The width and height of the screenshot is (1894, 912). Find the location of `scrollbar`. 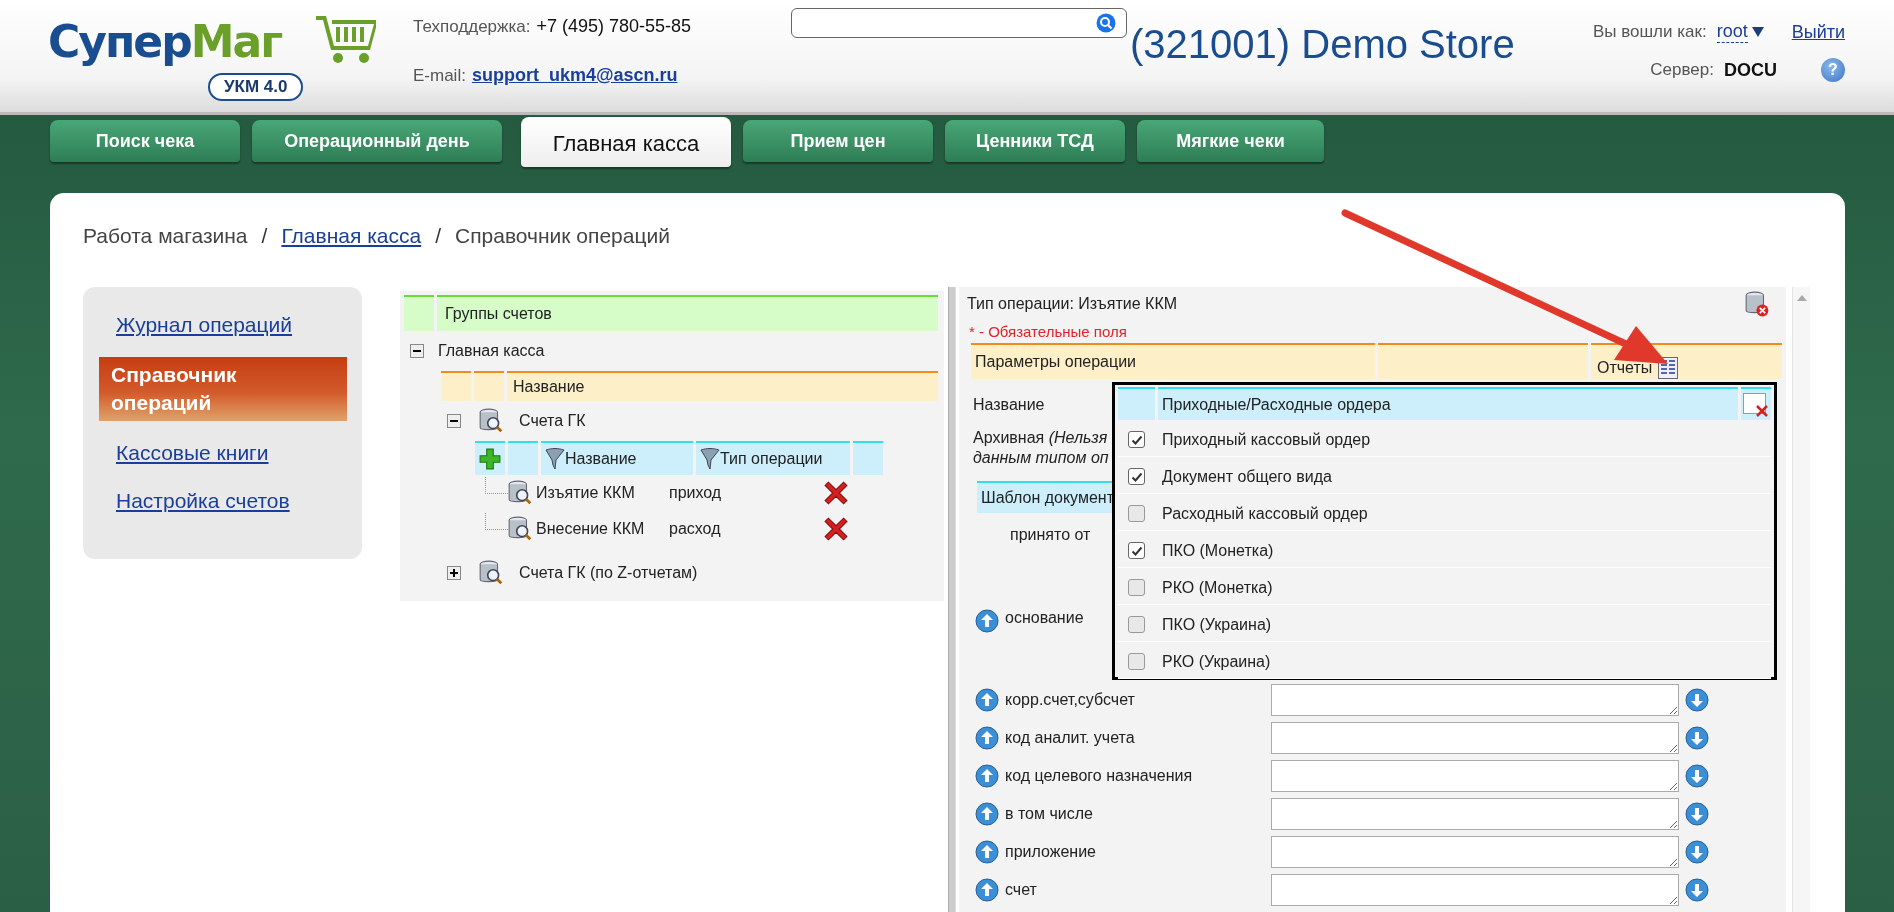

scrollbar is located at coordinates (1801, 599).